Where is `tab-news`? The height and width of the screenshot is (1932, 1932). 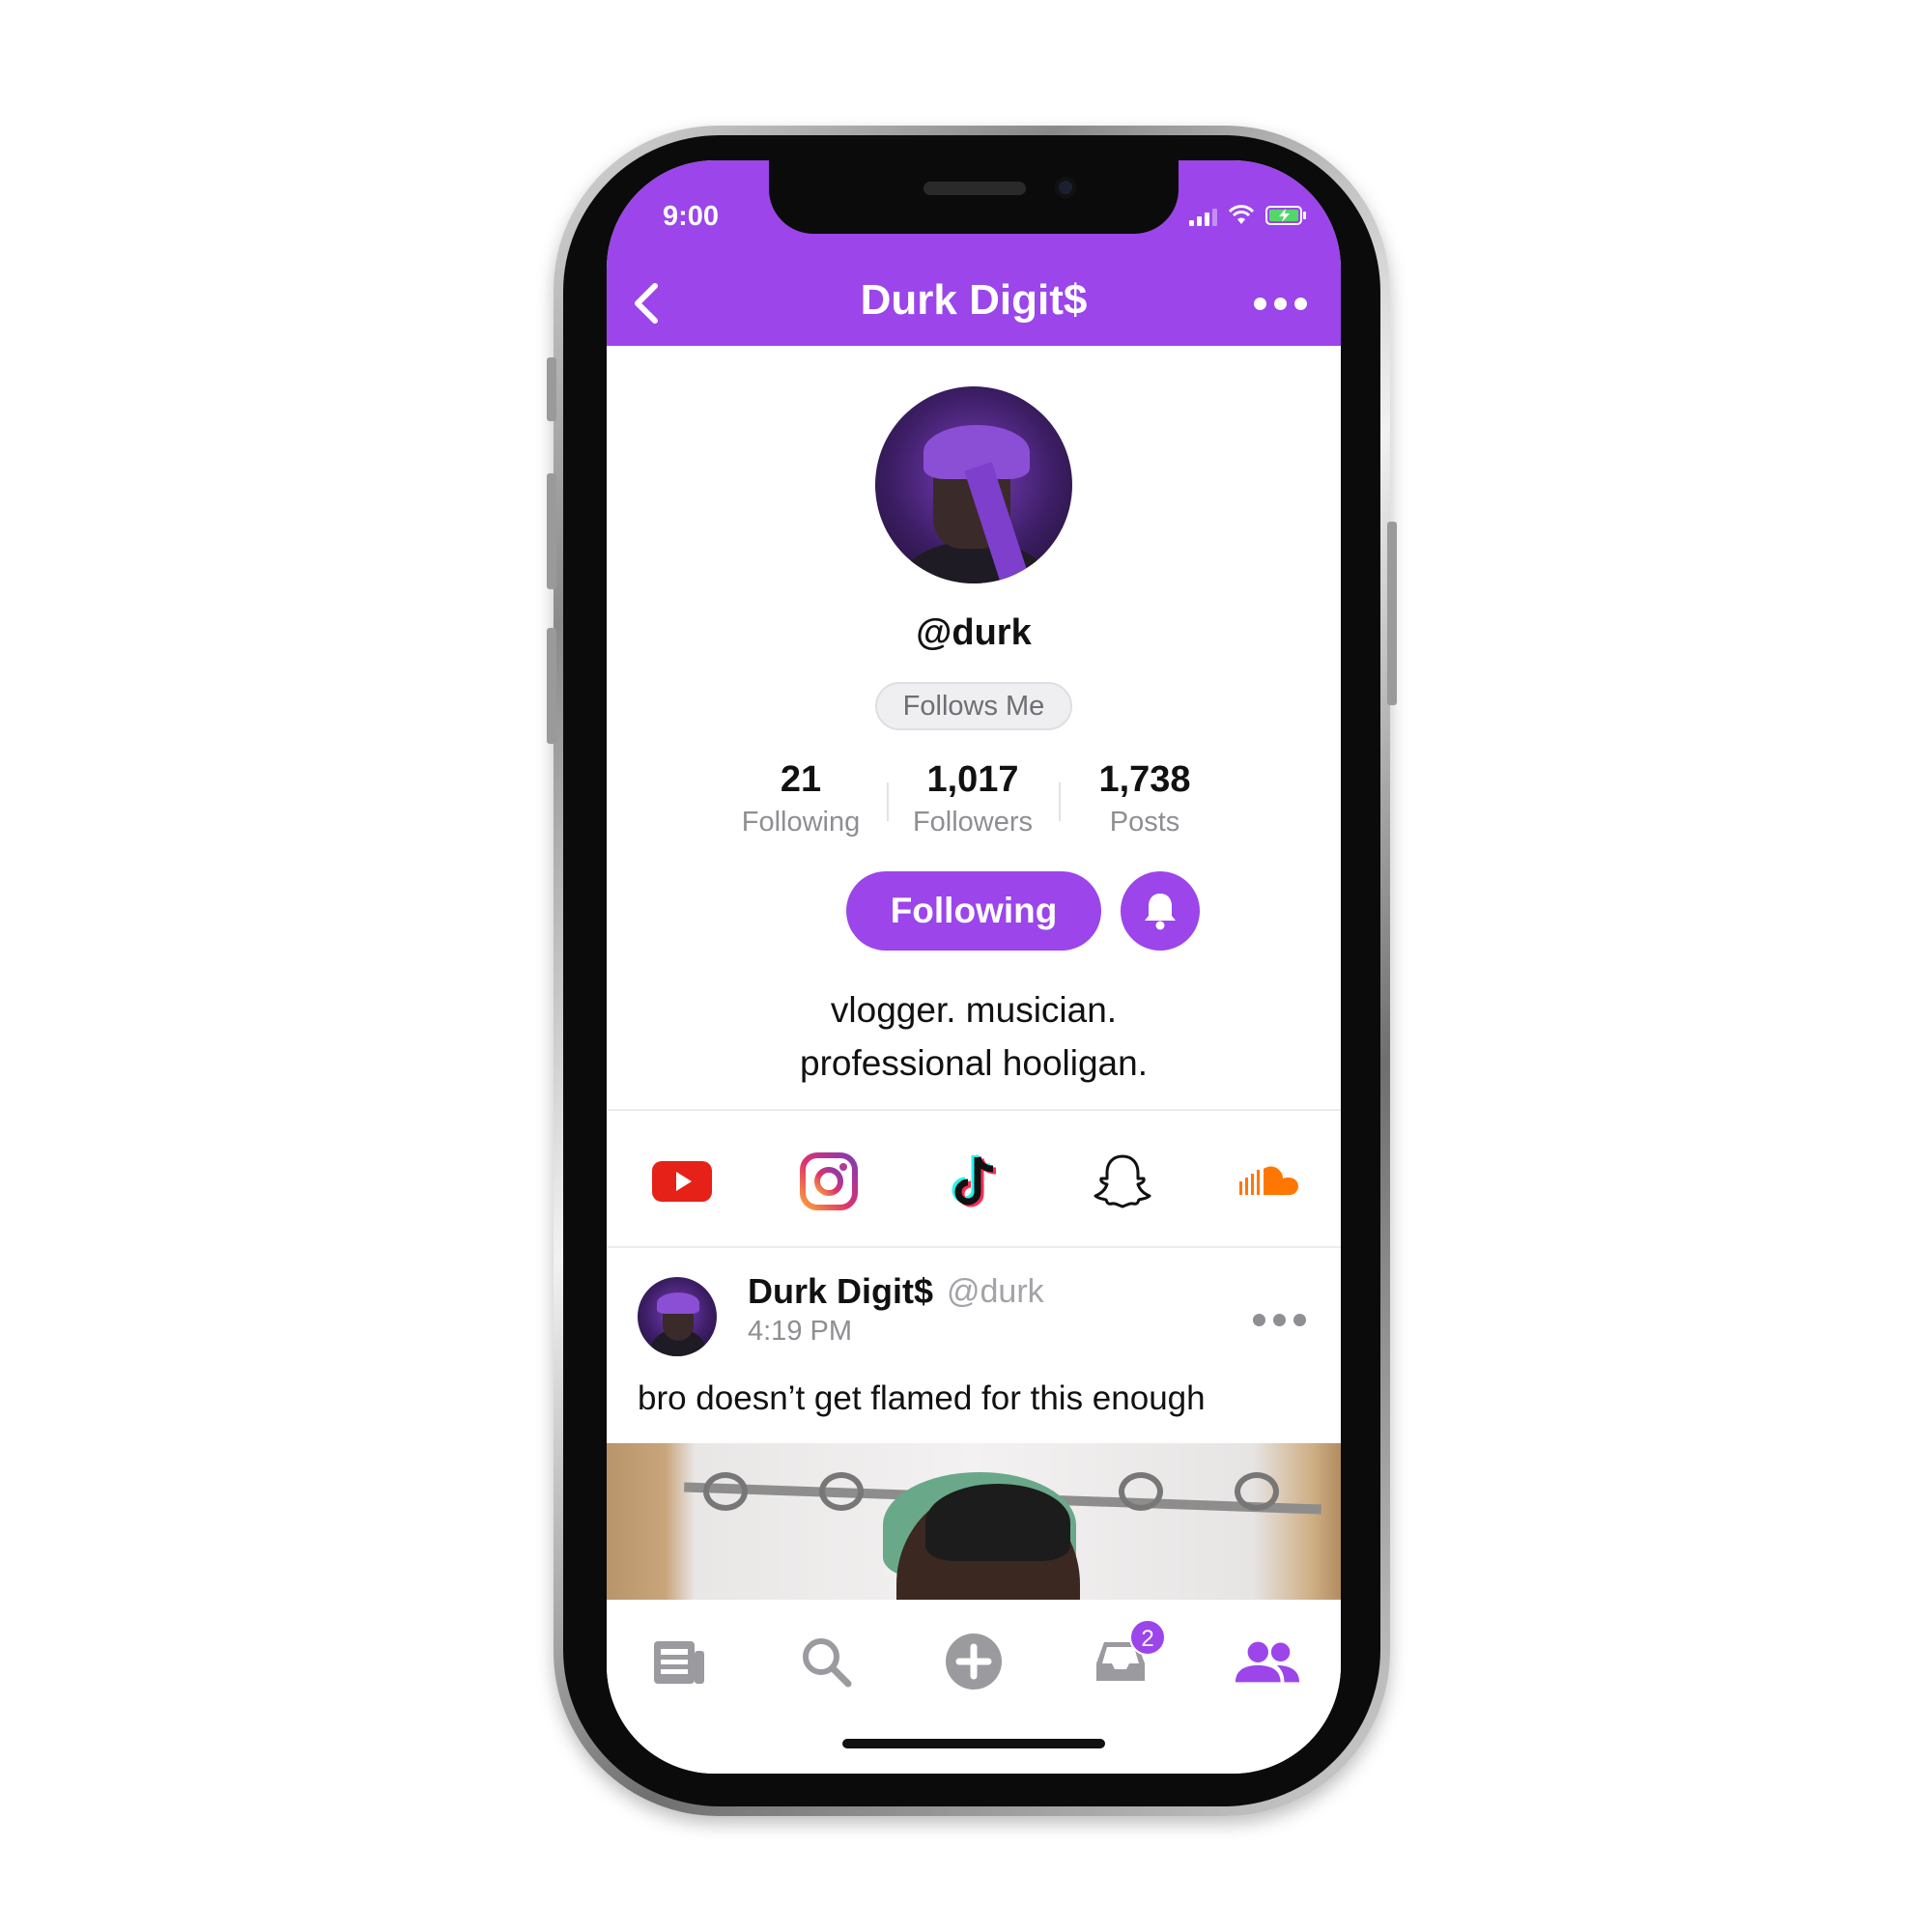
tab-news is located at coordinates (679, 1661).